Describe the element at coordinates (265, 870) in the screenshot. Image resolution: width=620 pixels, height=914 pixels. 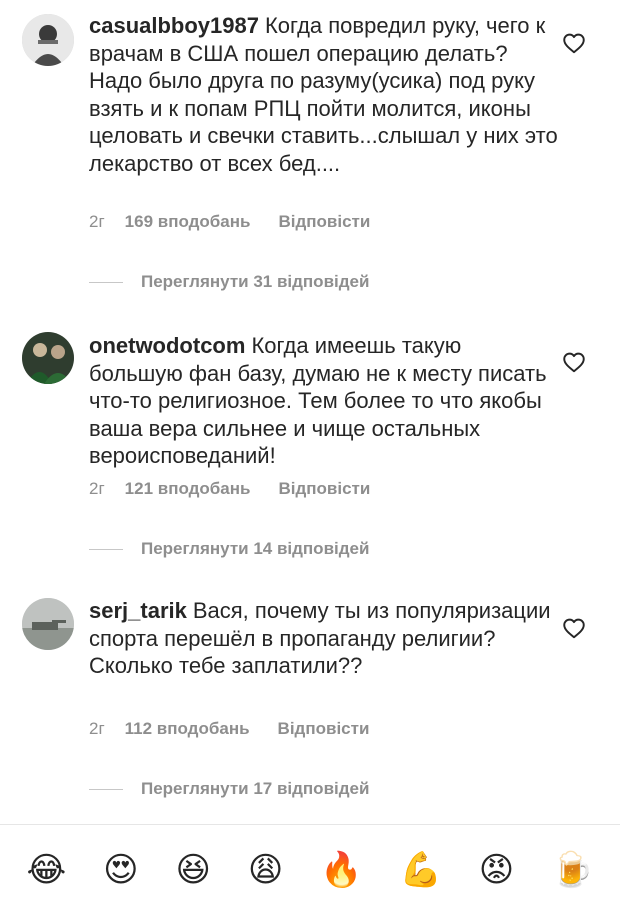
I see `weary-face-emoji-icon: 😩` at that location.